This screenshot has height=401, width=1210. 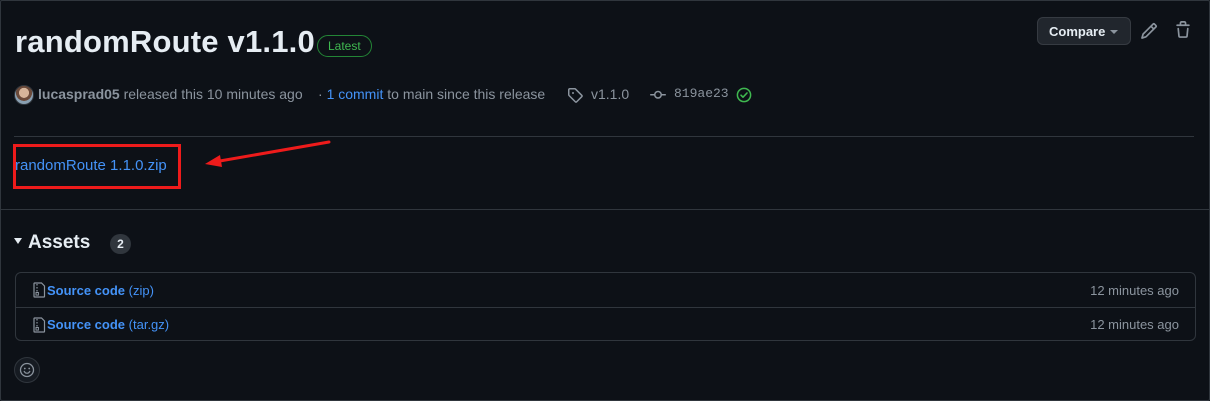 What do you see at coordinates (575, 95) in the screenshot?
I see `tag-icon` at bounding box center [575, 95].